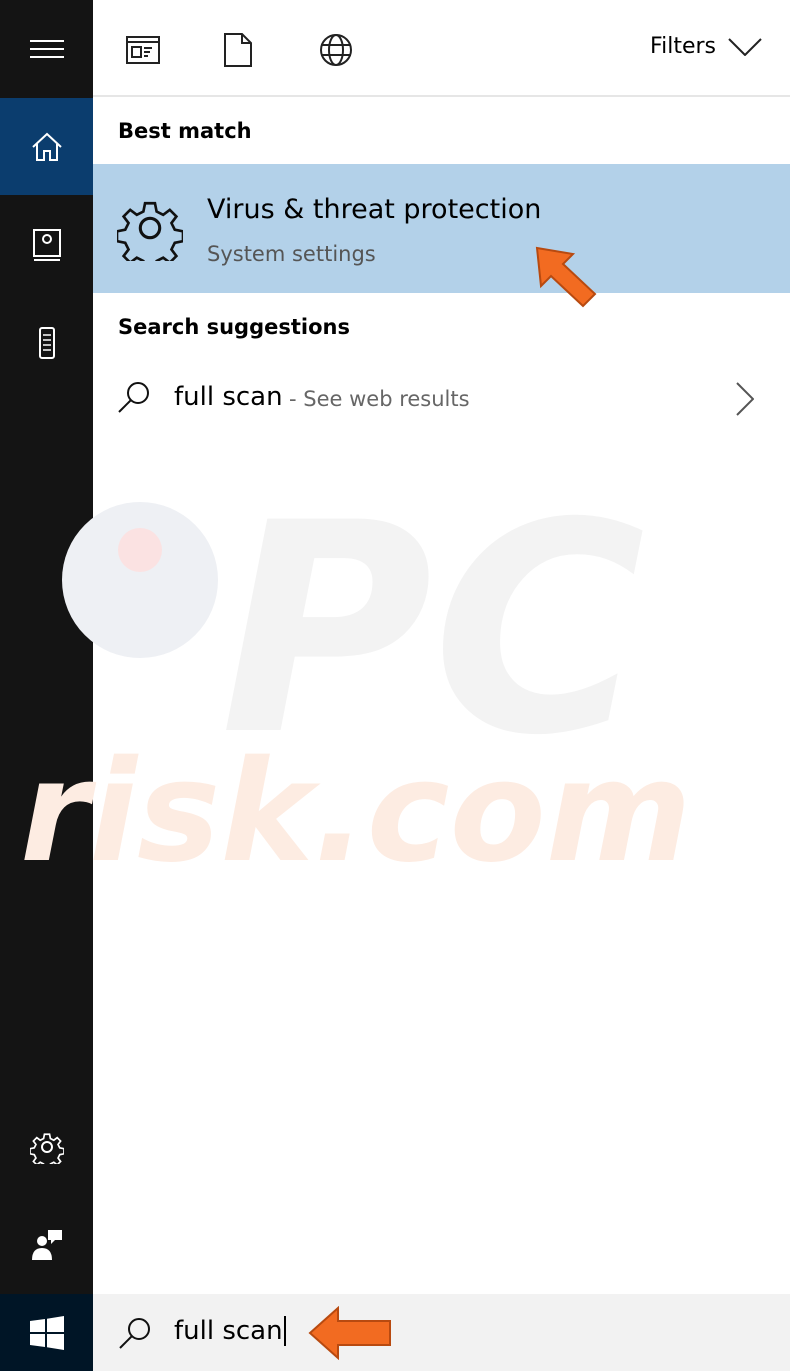 This screenshot has height=1371, width=790. What do you see at coordinates (374, 209) in the screenshot?
I see `result-title: Virus & threat protection` at bounding box center [374, 209].